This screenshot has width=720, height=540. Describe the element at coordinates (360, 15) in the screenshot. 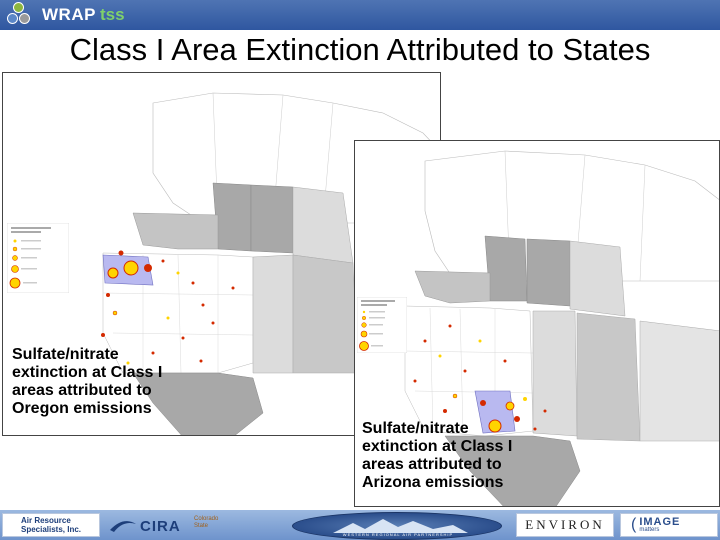

I see `header-band: WRAP tss` at that location.